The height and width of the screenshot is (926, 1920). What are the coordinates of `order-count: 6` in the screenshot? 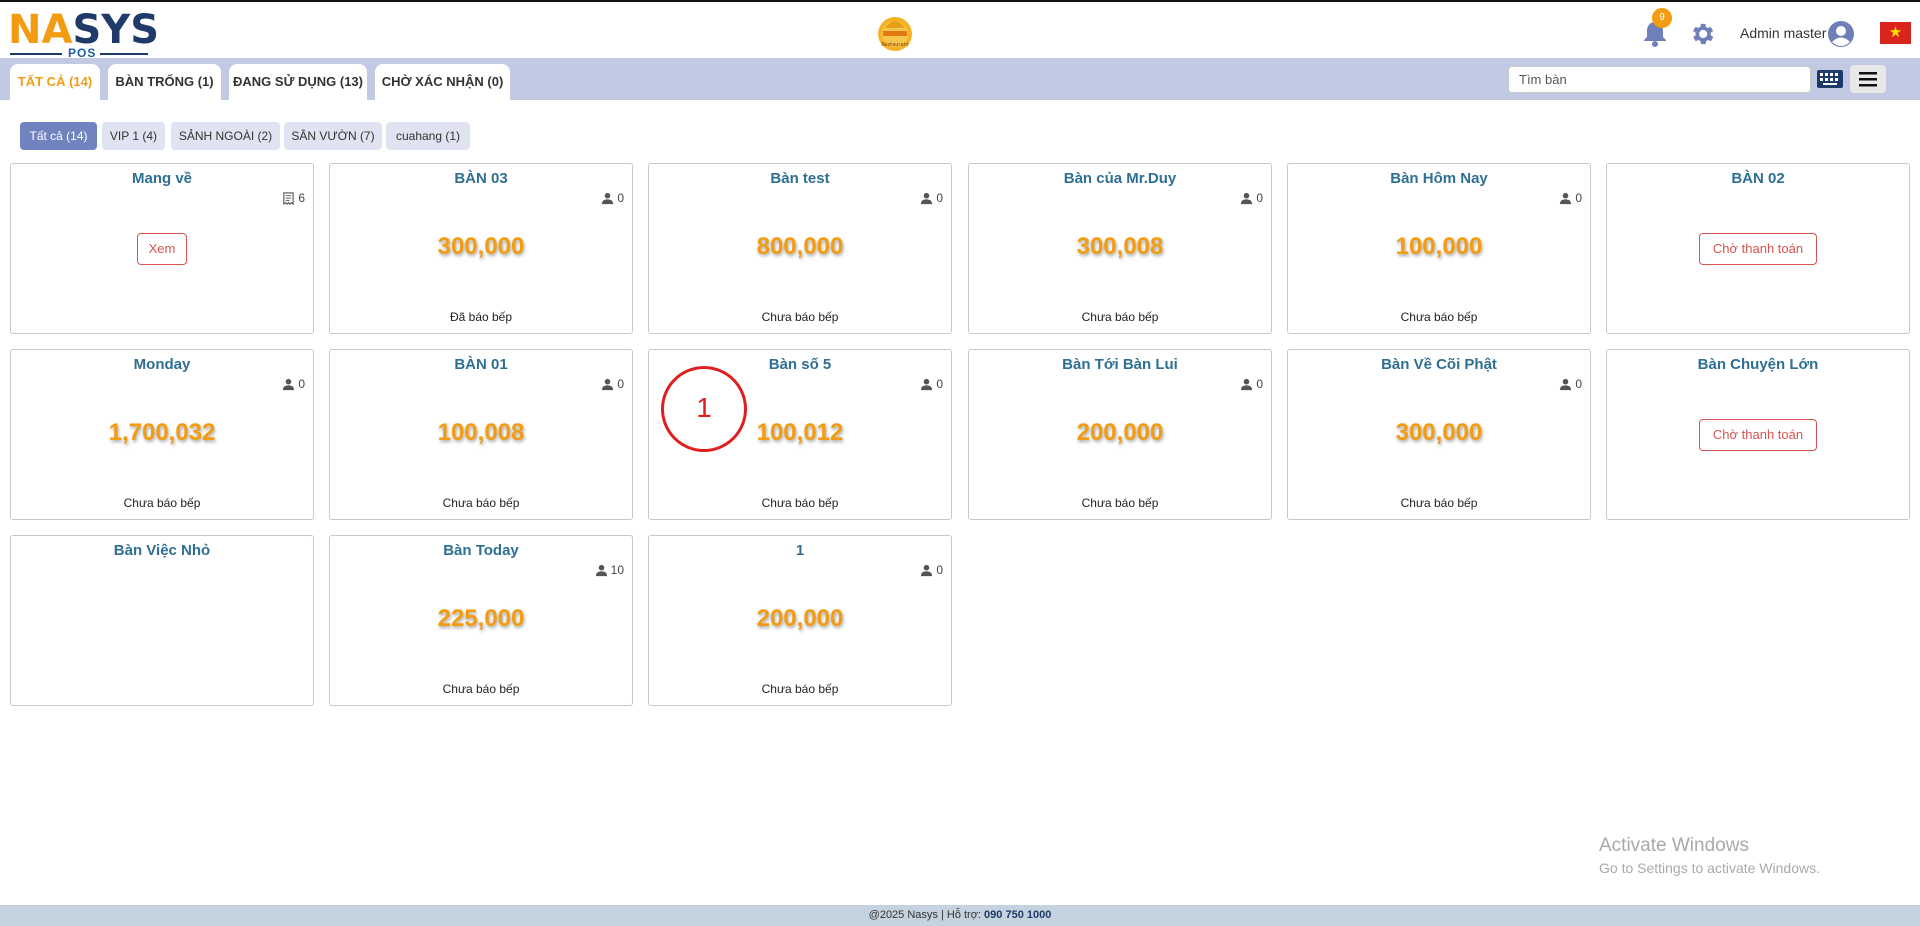 It's located at (293, 198).